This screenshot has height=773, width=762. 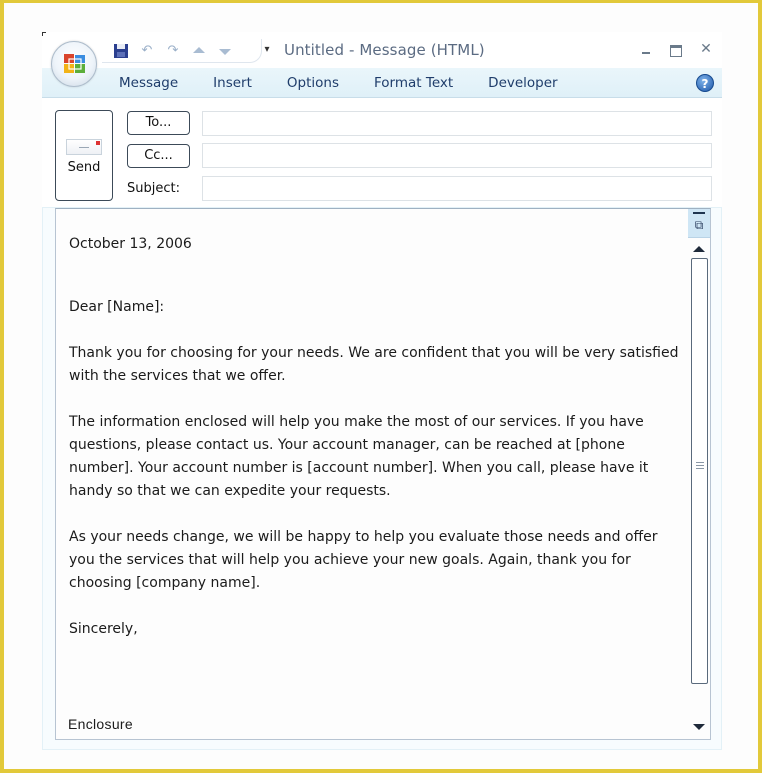 What do you see at coordinates (706, 49) in the screenshot?
I see `close-button: ✕` at bounding box center [706, 49].